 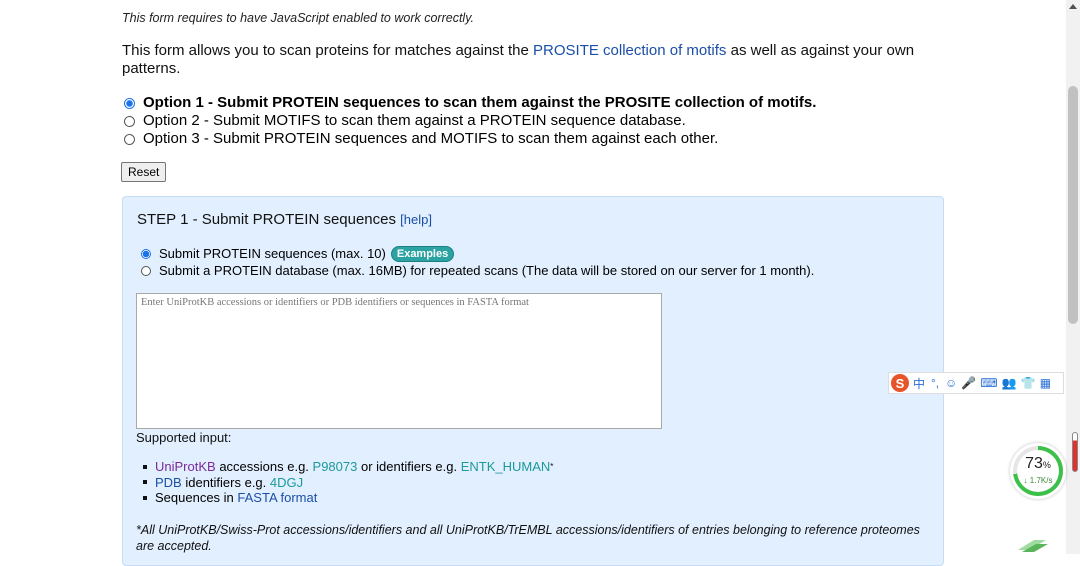 I want to click on help-link: [help], so click(x=416, y=219).